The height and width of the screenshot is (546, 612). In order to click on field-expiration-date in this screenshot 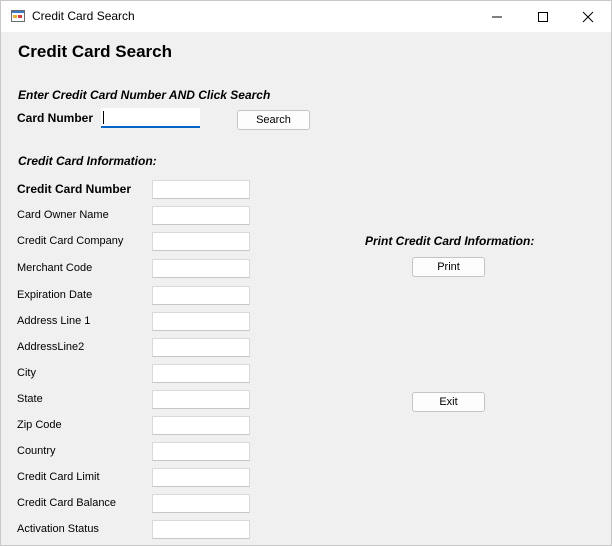, I will do `click(201, 295)`.